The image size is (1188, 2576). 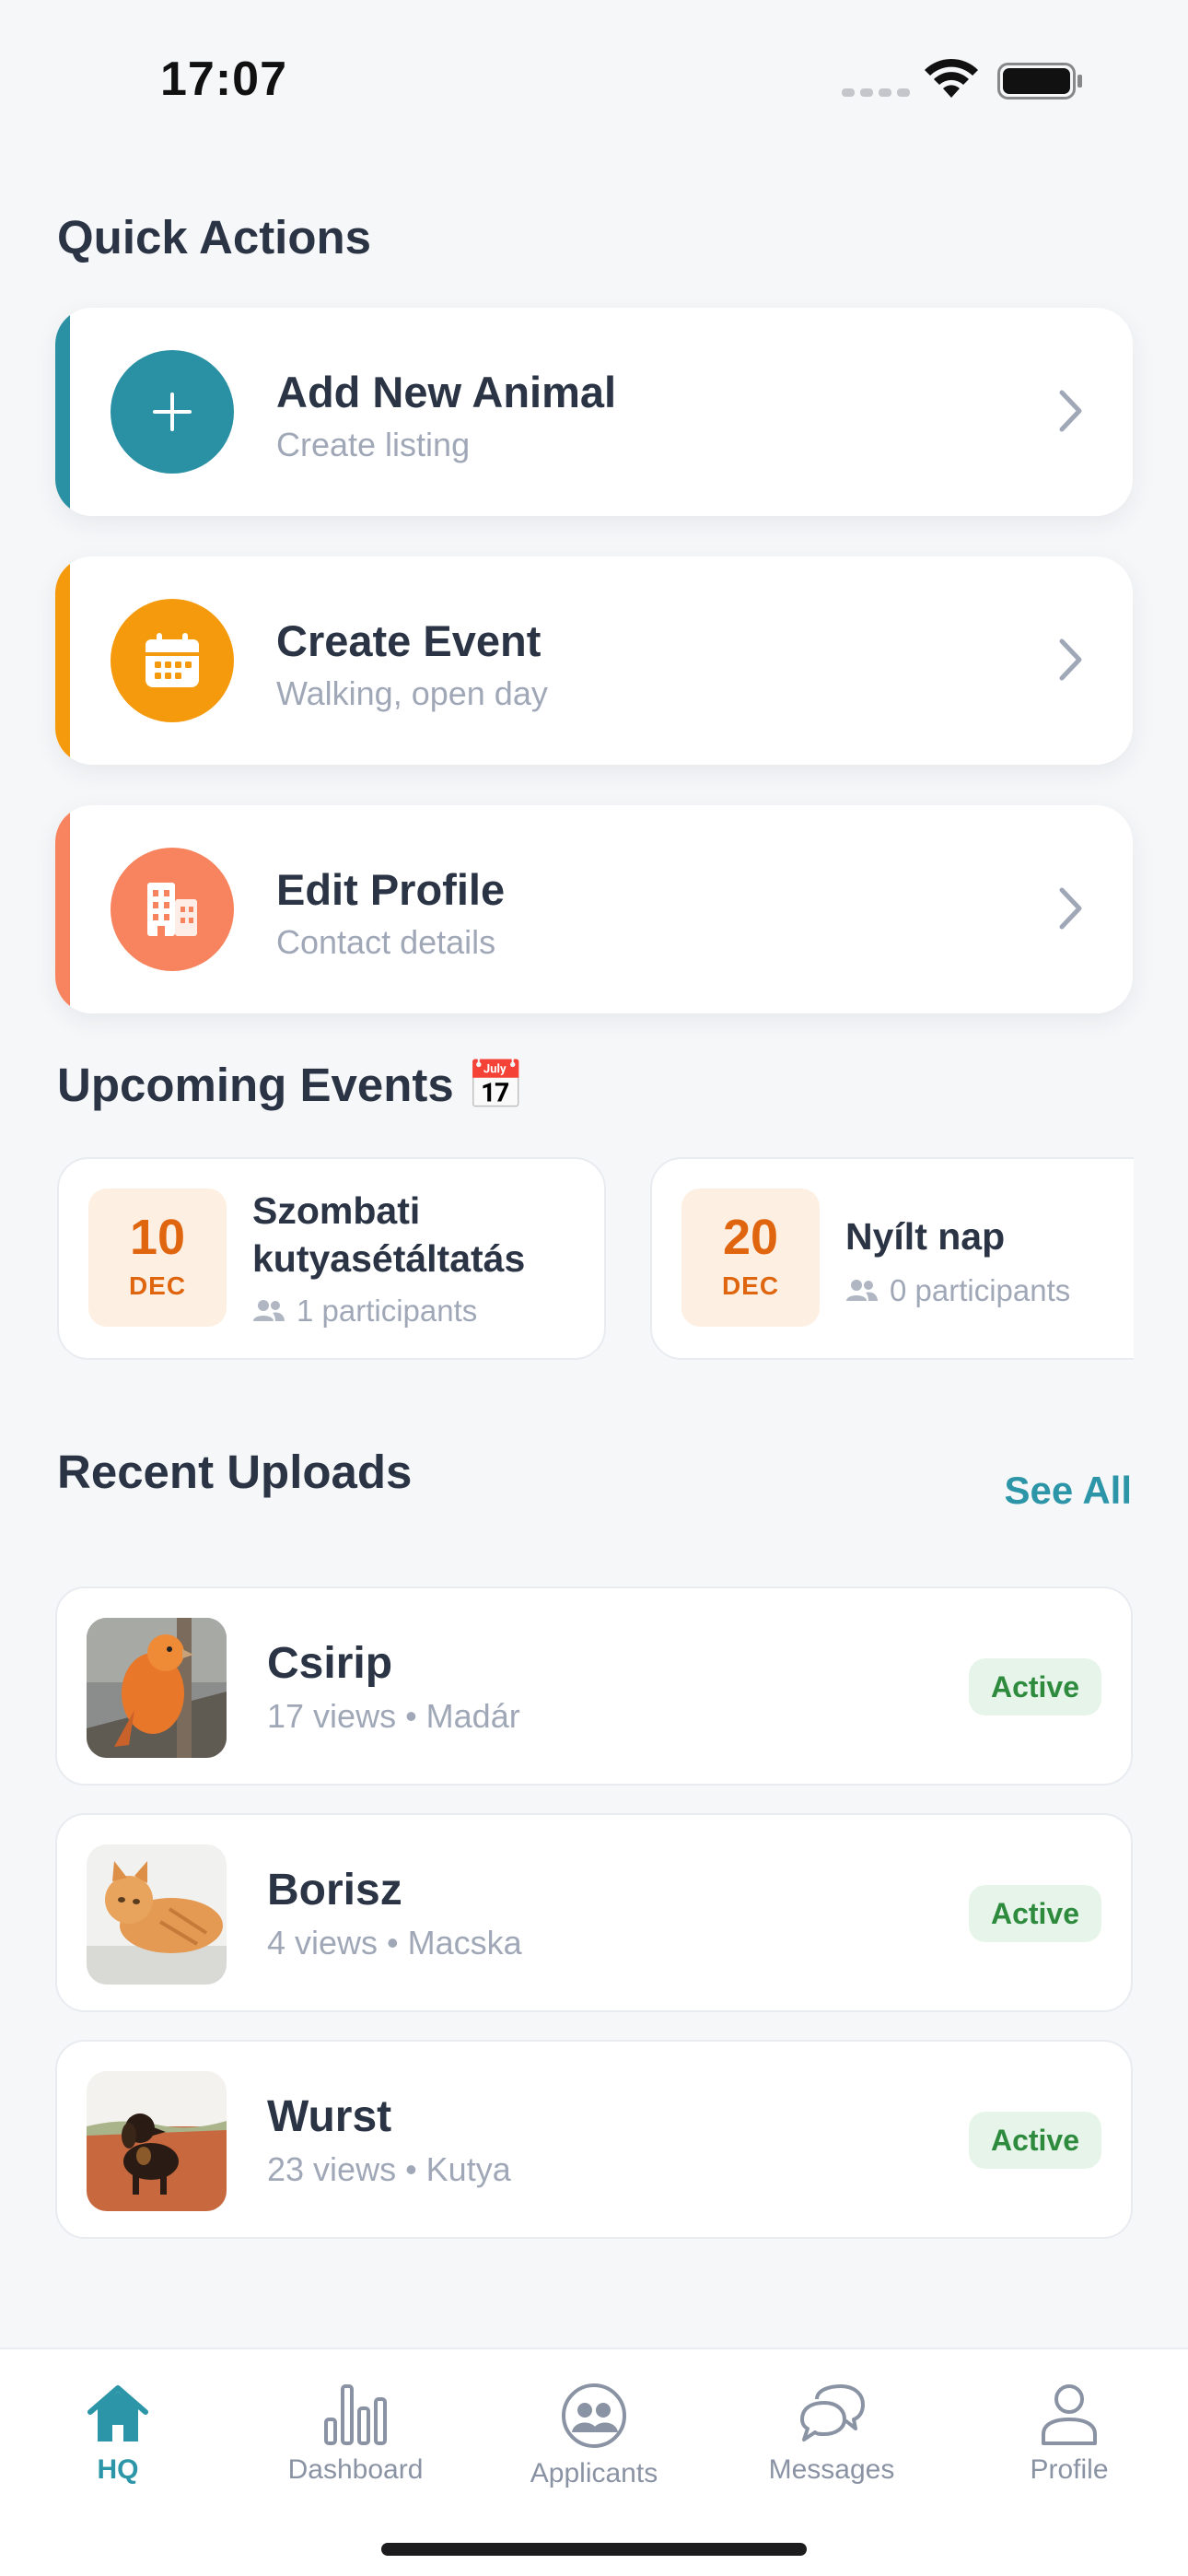 I want to click on tab-label: Messages, so click(x=831, y=2469).